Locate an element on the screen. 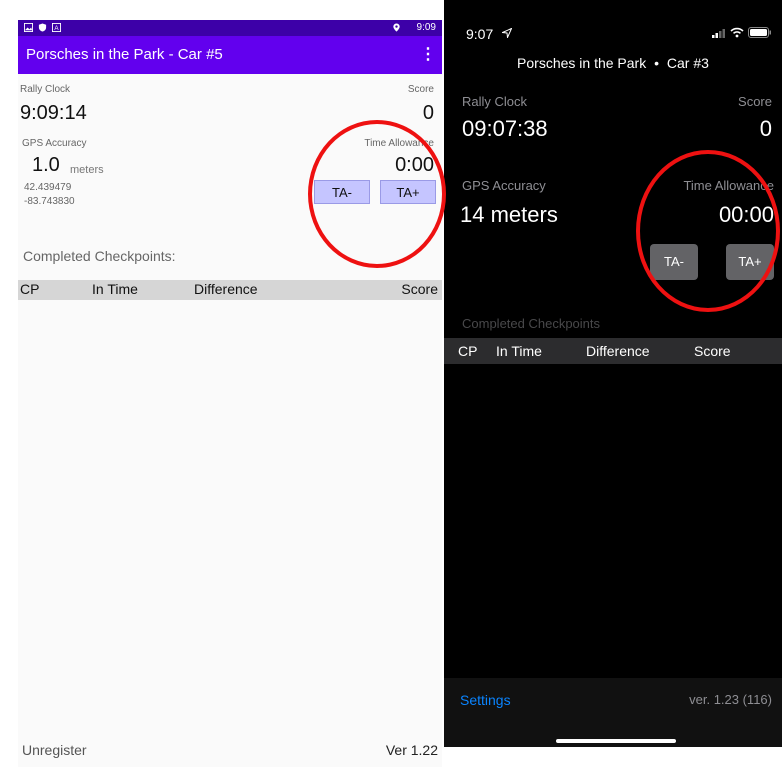 The height and width of the screenshot is (767, 782). ios-title: Porsches in the Park is located at coordinates (582, 63).